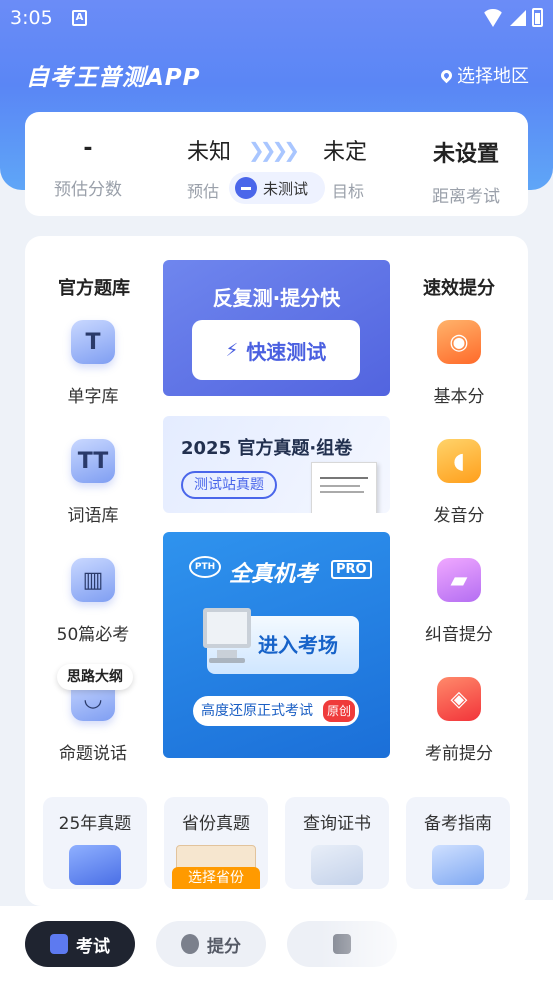 The height and width of the screenshot is (984, 553). I want to click on score-card: - 预估分数 未知 ❯❯❯❯ 未定 预估 未测试 目标 未设置 距离考试, so click(276, 164).